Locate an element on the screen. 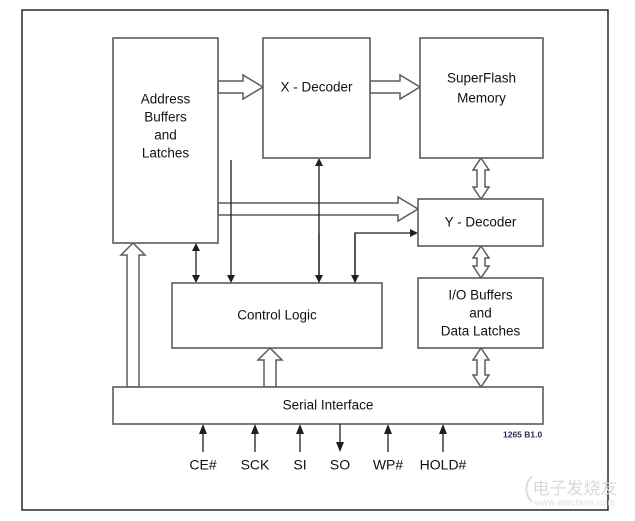  serial-interface-to-address-bus is located at coordinates (133, 314).